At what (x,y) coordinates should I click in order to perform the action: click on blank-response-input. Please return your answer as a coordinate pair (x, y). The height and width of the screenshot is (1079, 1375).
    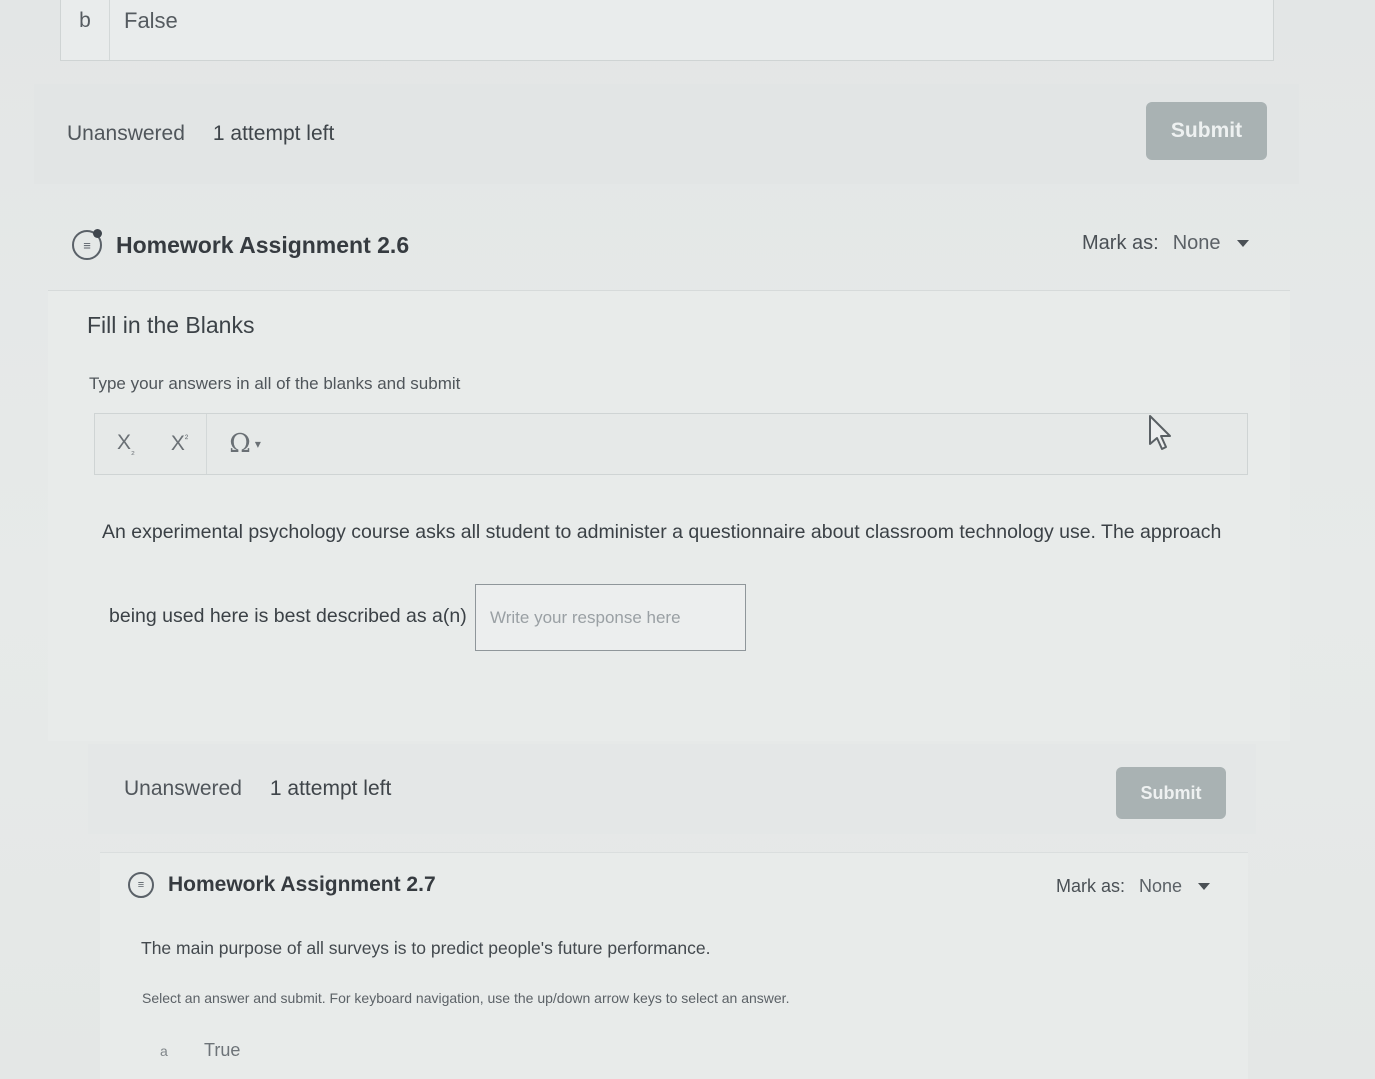
    Looking at the image, I should click on (610, 617).